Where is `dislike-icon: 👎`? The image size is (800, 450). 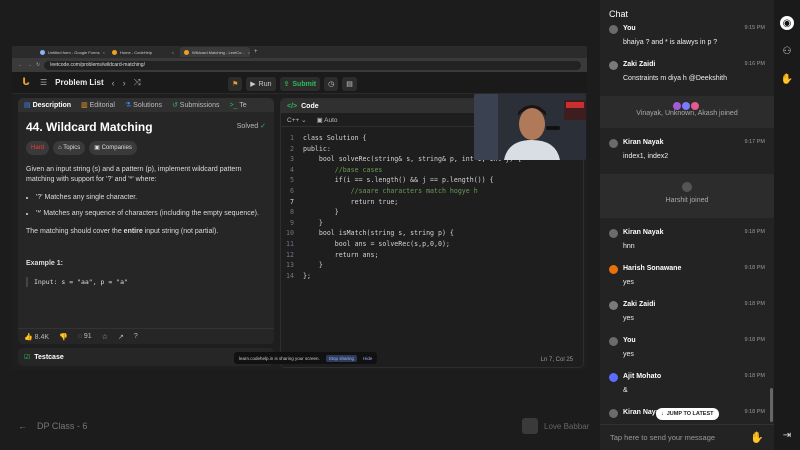
dislike-icon: 👎 is located at coordinates (63, 337).